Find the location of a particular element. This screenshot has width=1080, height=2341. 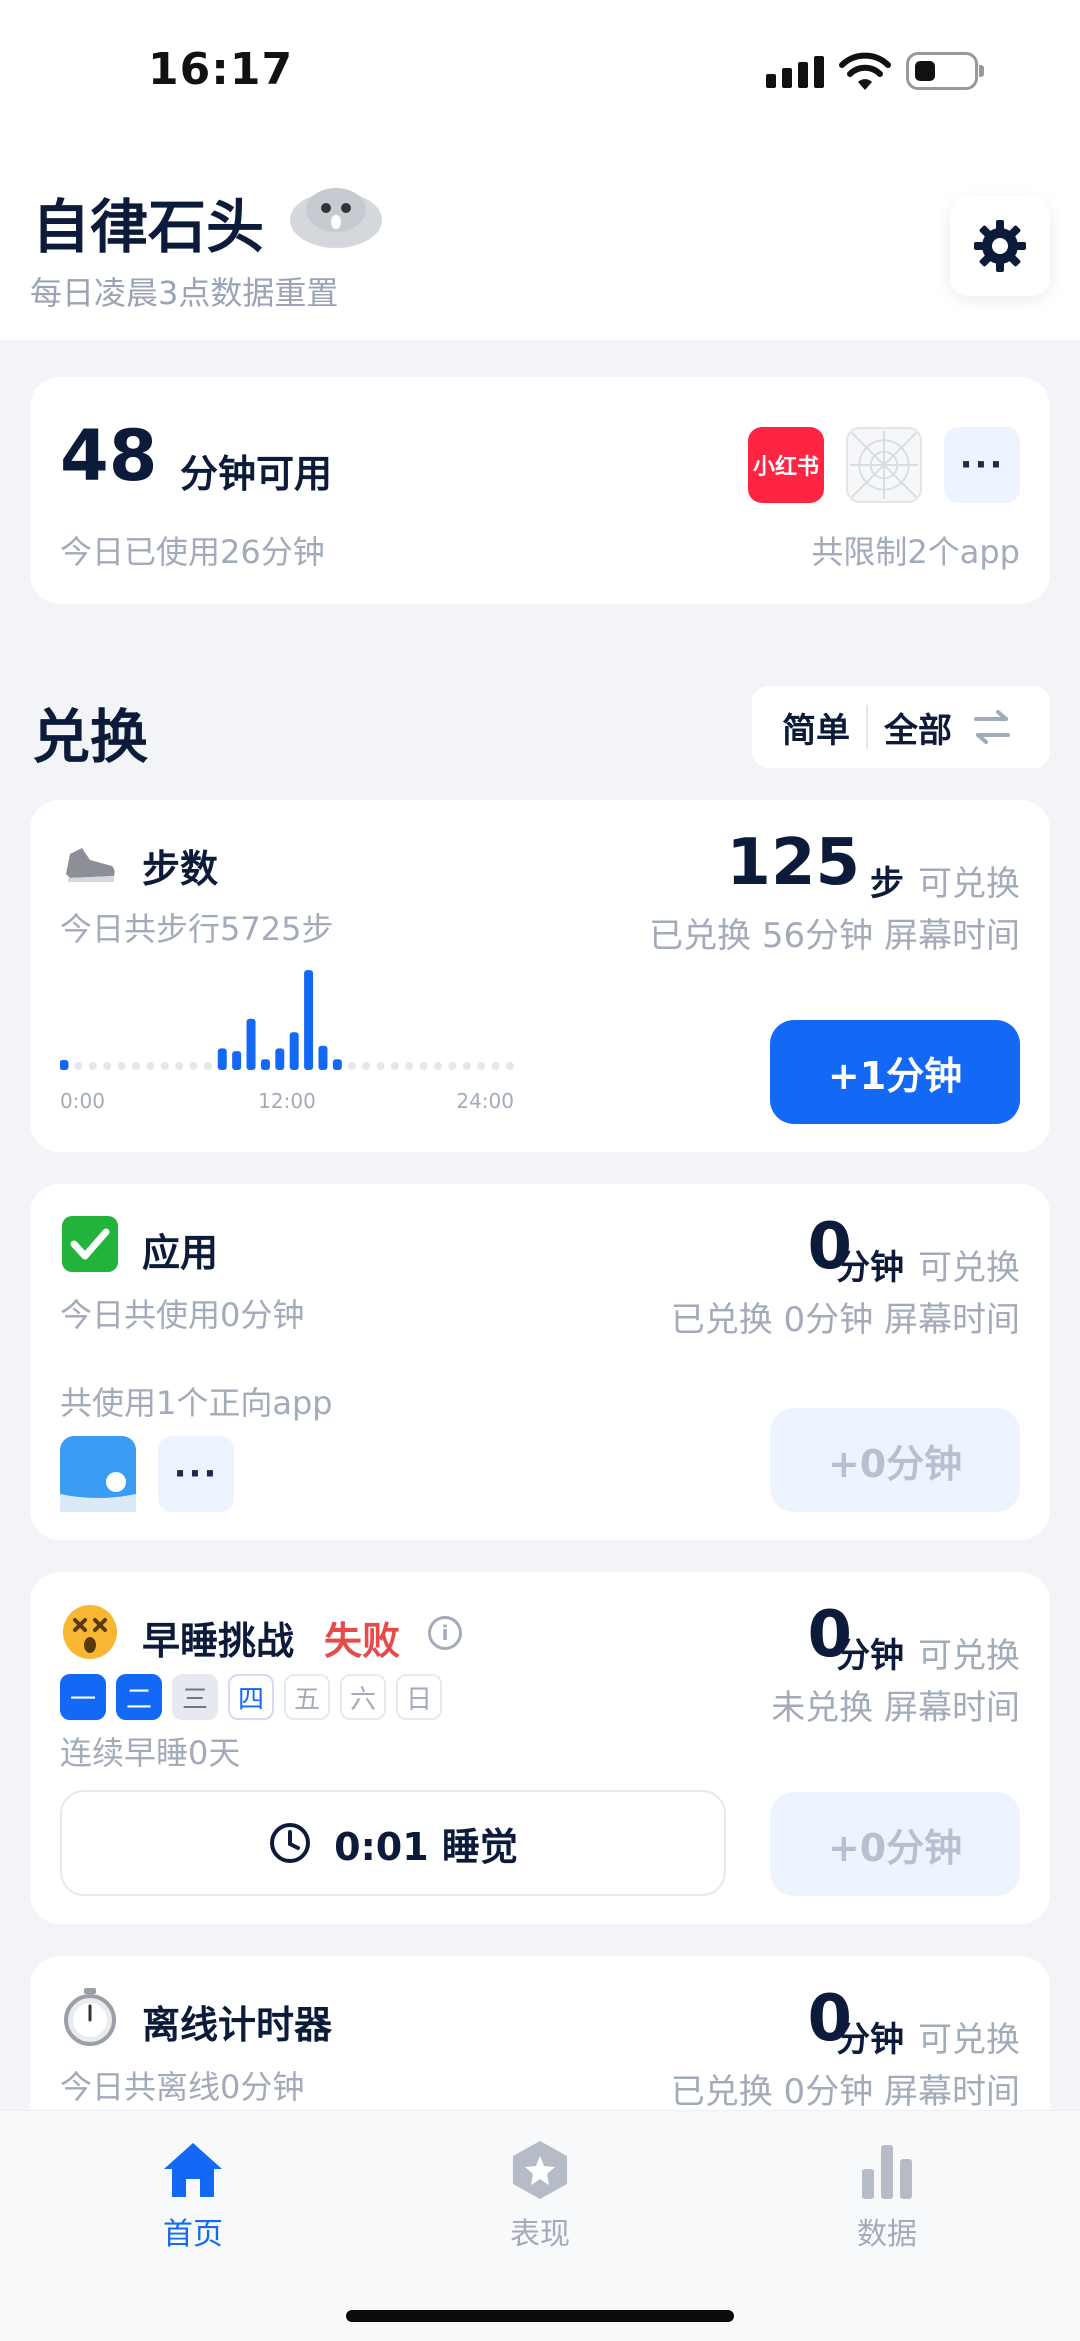

wifi-icon is located at coordinates (865, 71).